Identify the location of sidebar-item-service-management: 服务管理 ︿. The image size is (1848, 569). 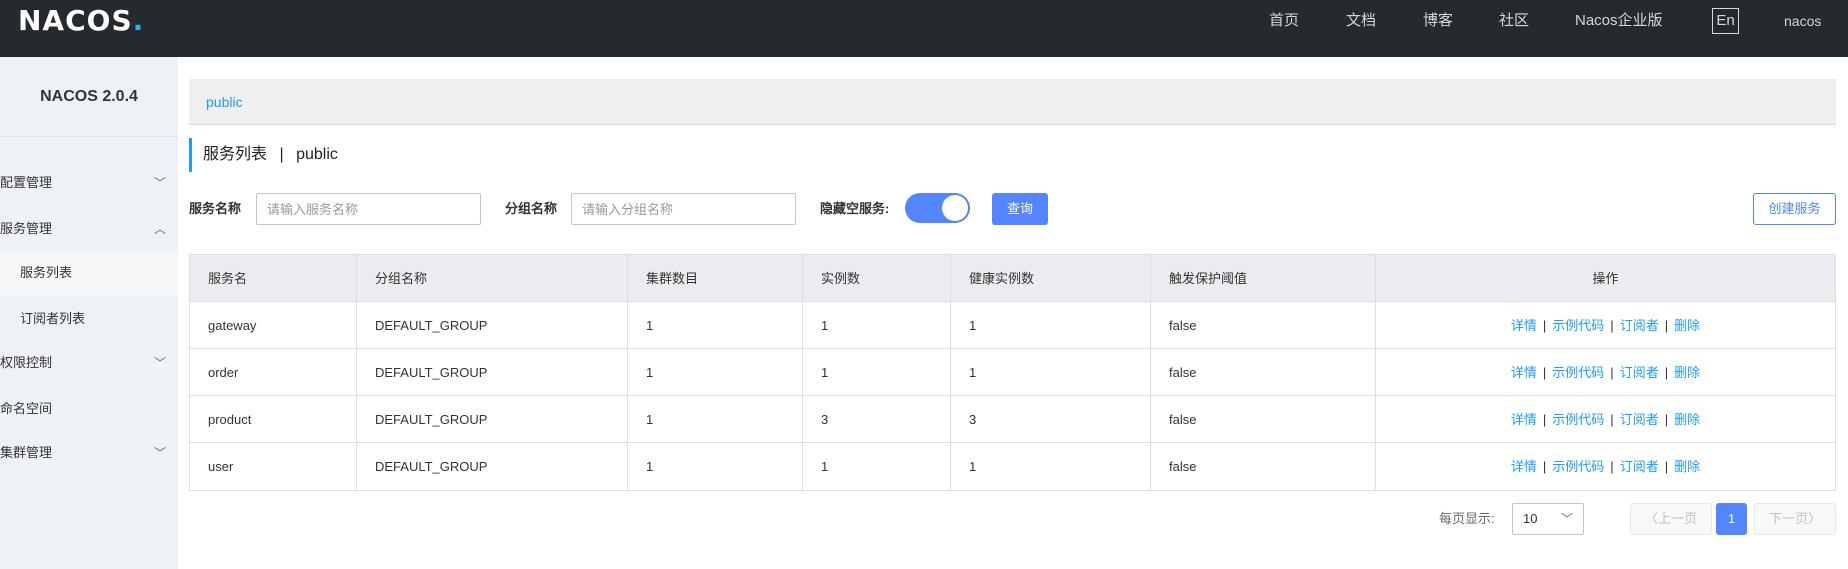
(89, 229).